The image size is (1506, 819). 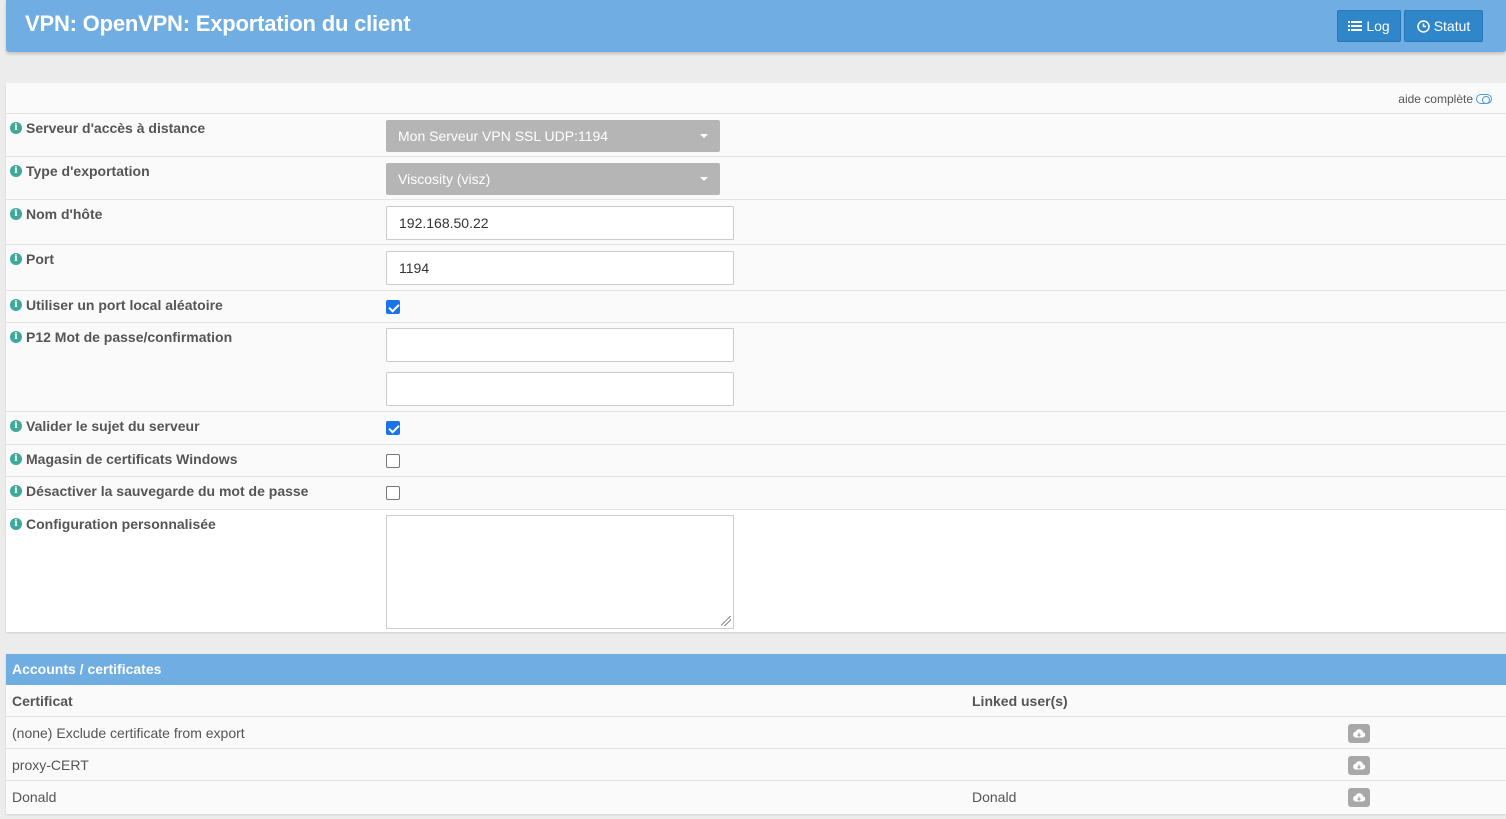 I want to click on table-row: proxy-CERT, so click(x=756, y=765).